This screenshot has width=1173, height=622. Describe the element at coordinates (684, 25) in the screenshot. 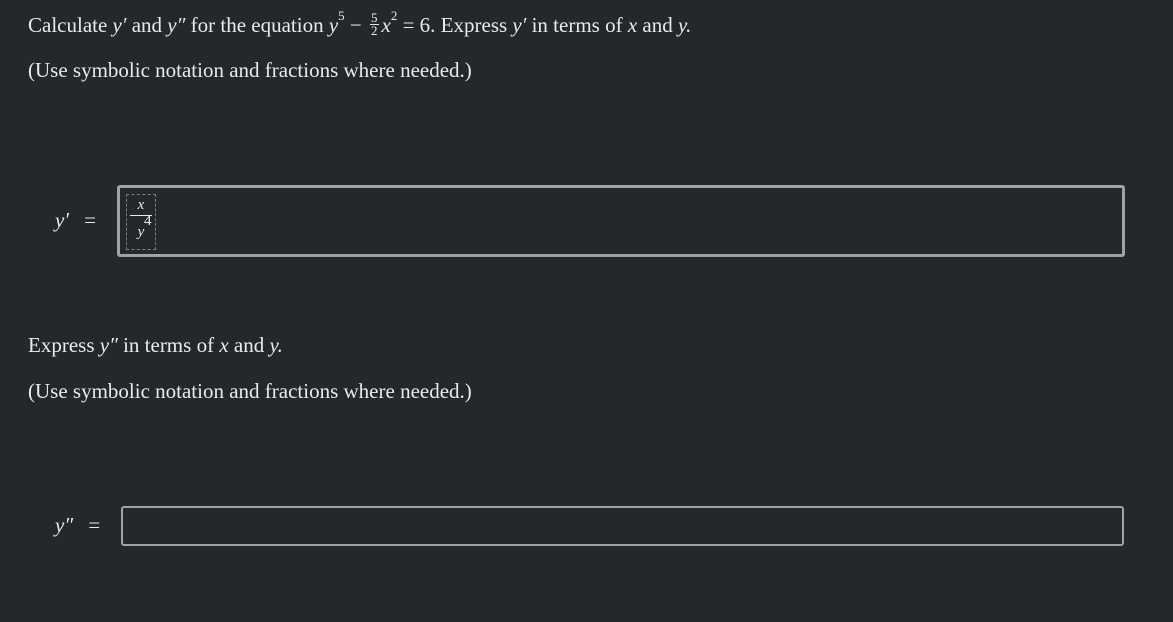

I see `var-y: y.` at that location.